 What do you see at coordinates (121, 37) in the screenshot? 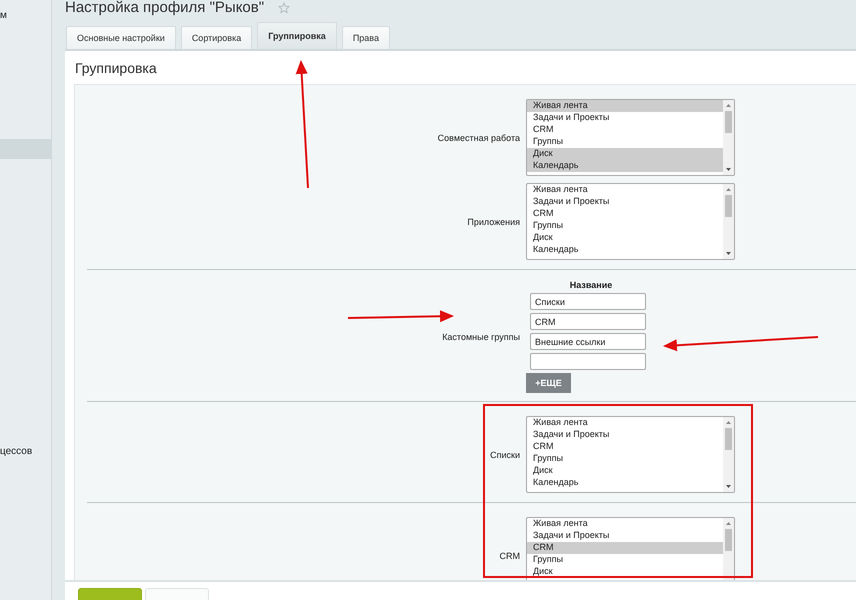
I see `tab: Основные настройки` at bounding box center [121, 37].